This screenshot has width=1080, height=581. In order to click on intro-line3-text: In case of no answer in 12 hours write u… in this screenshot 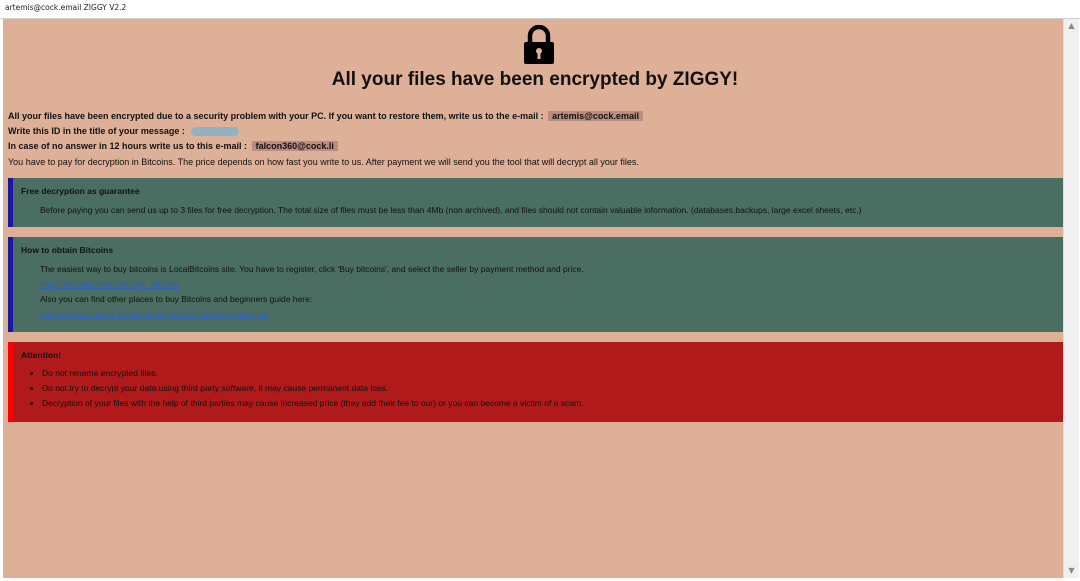, I will do `click(128, 146)`.